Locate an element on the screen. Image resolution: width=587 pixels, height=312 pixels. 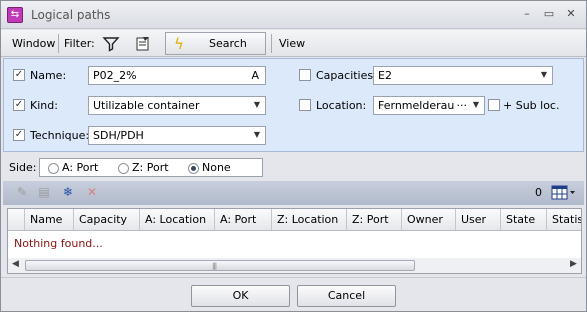
side-row: Side: A: Port Z: Port None is located at coordinates (293, 167).